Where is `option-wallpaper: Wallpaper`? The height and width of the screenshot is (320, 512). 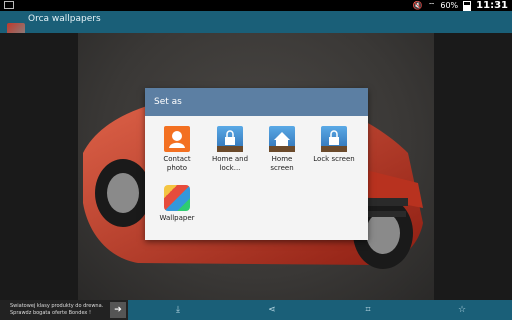
option-wallpaper: Wallpaper is located at coordinates (177, 204).